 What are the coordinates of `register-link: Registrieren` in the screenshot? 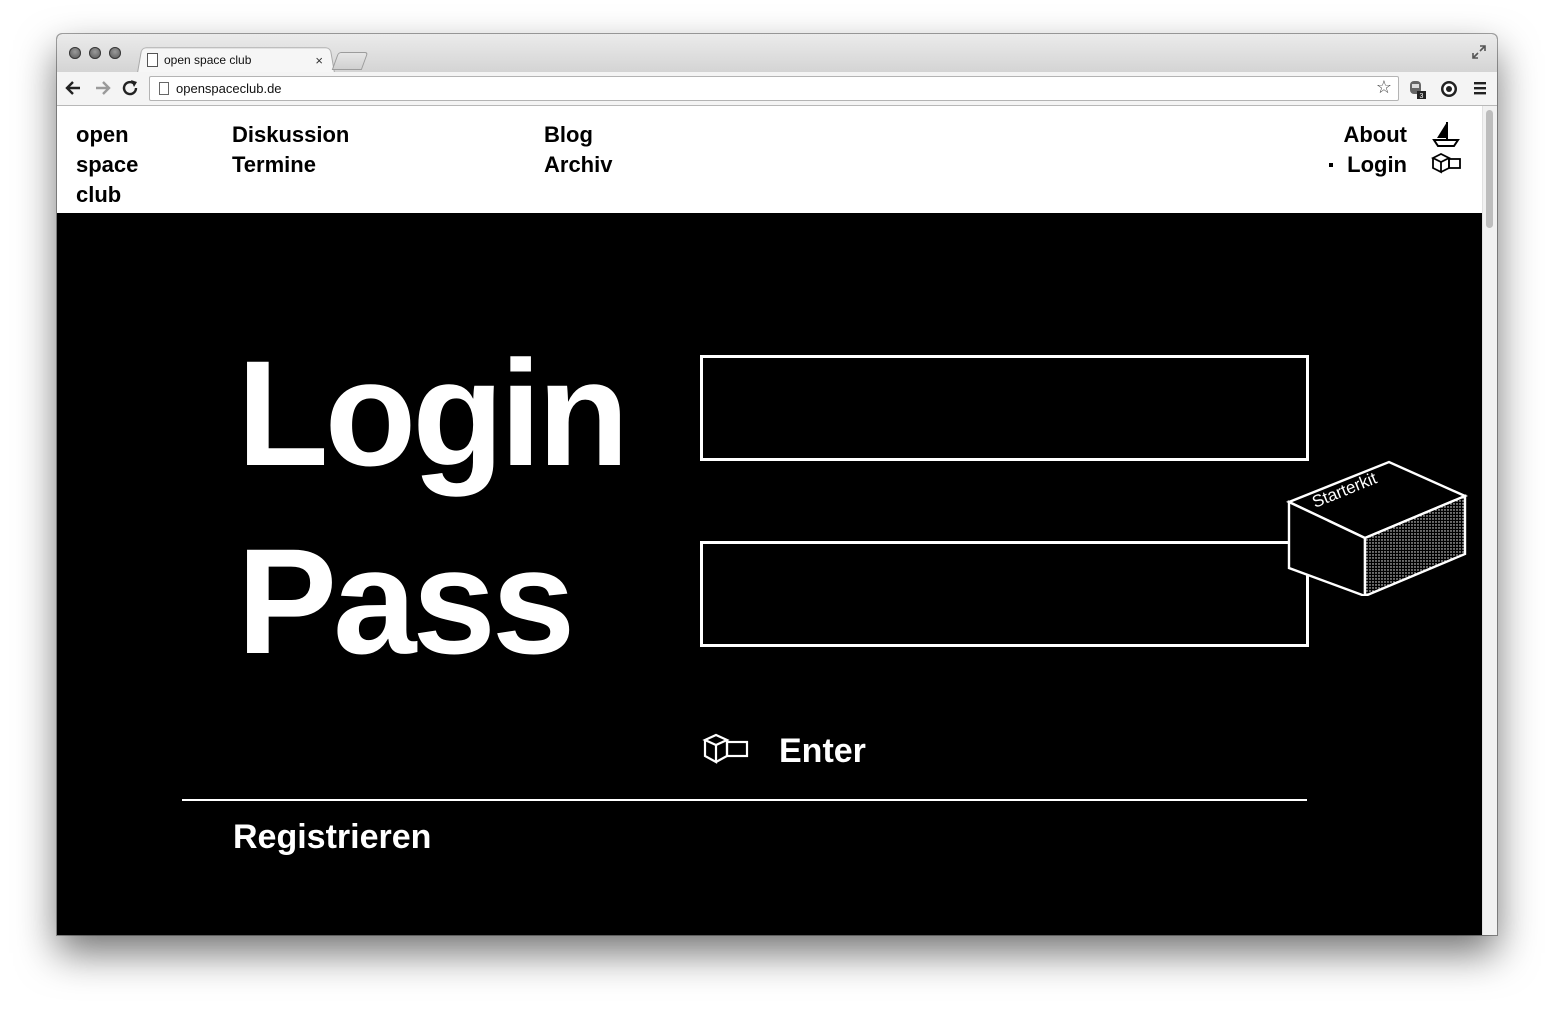 It's located at (332, 837).